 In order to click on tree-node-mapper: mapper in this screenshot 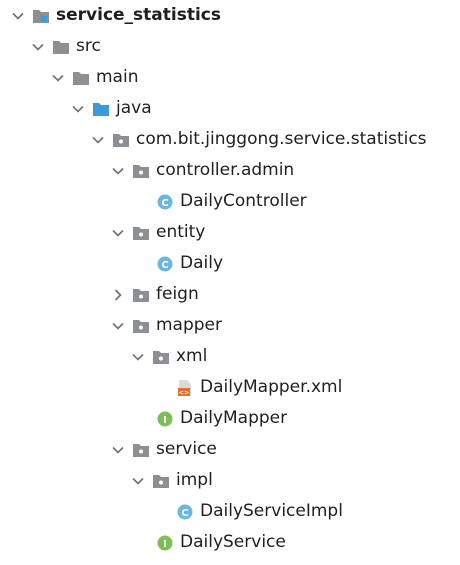, I will do `click(165, 325)`.